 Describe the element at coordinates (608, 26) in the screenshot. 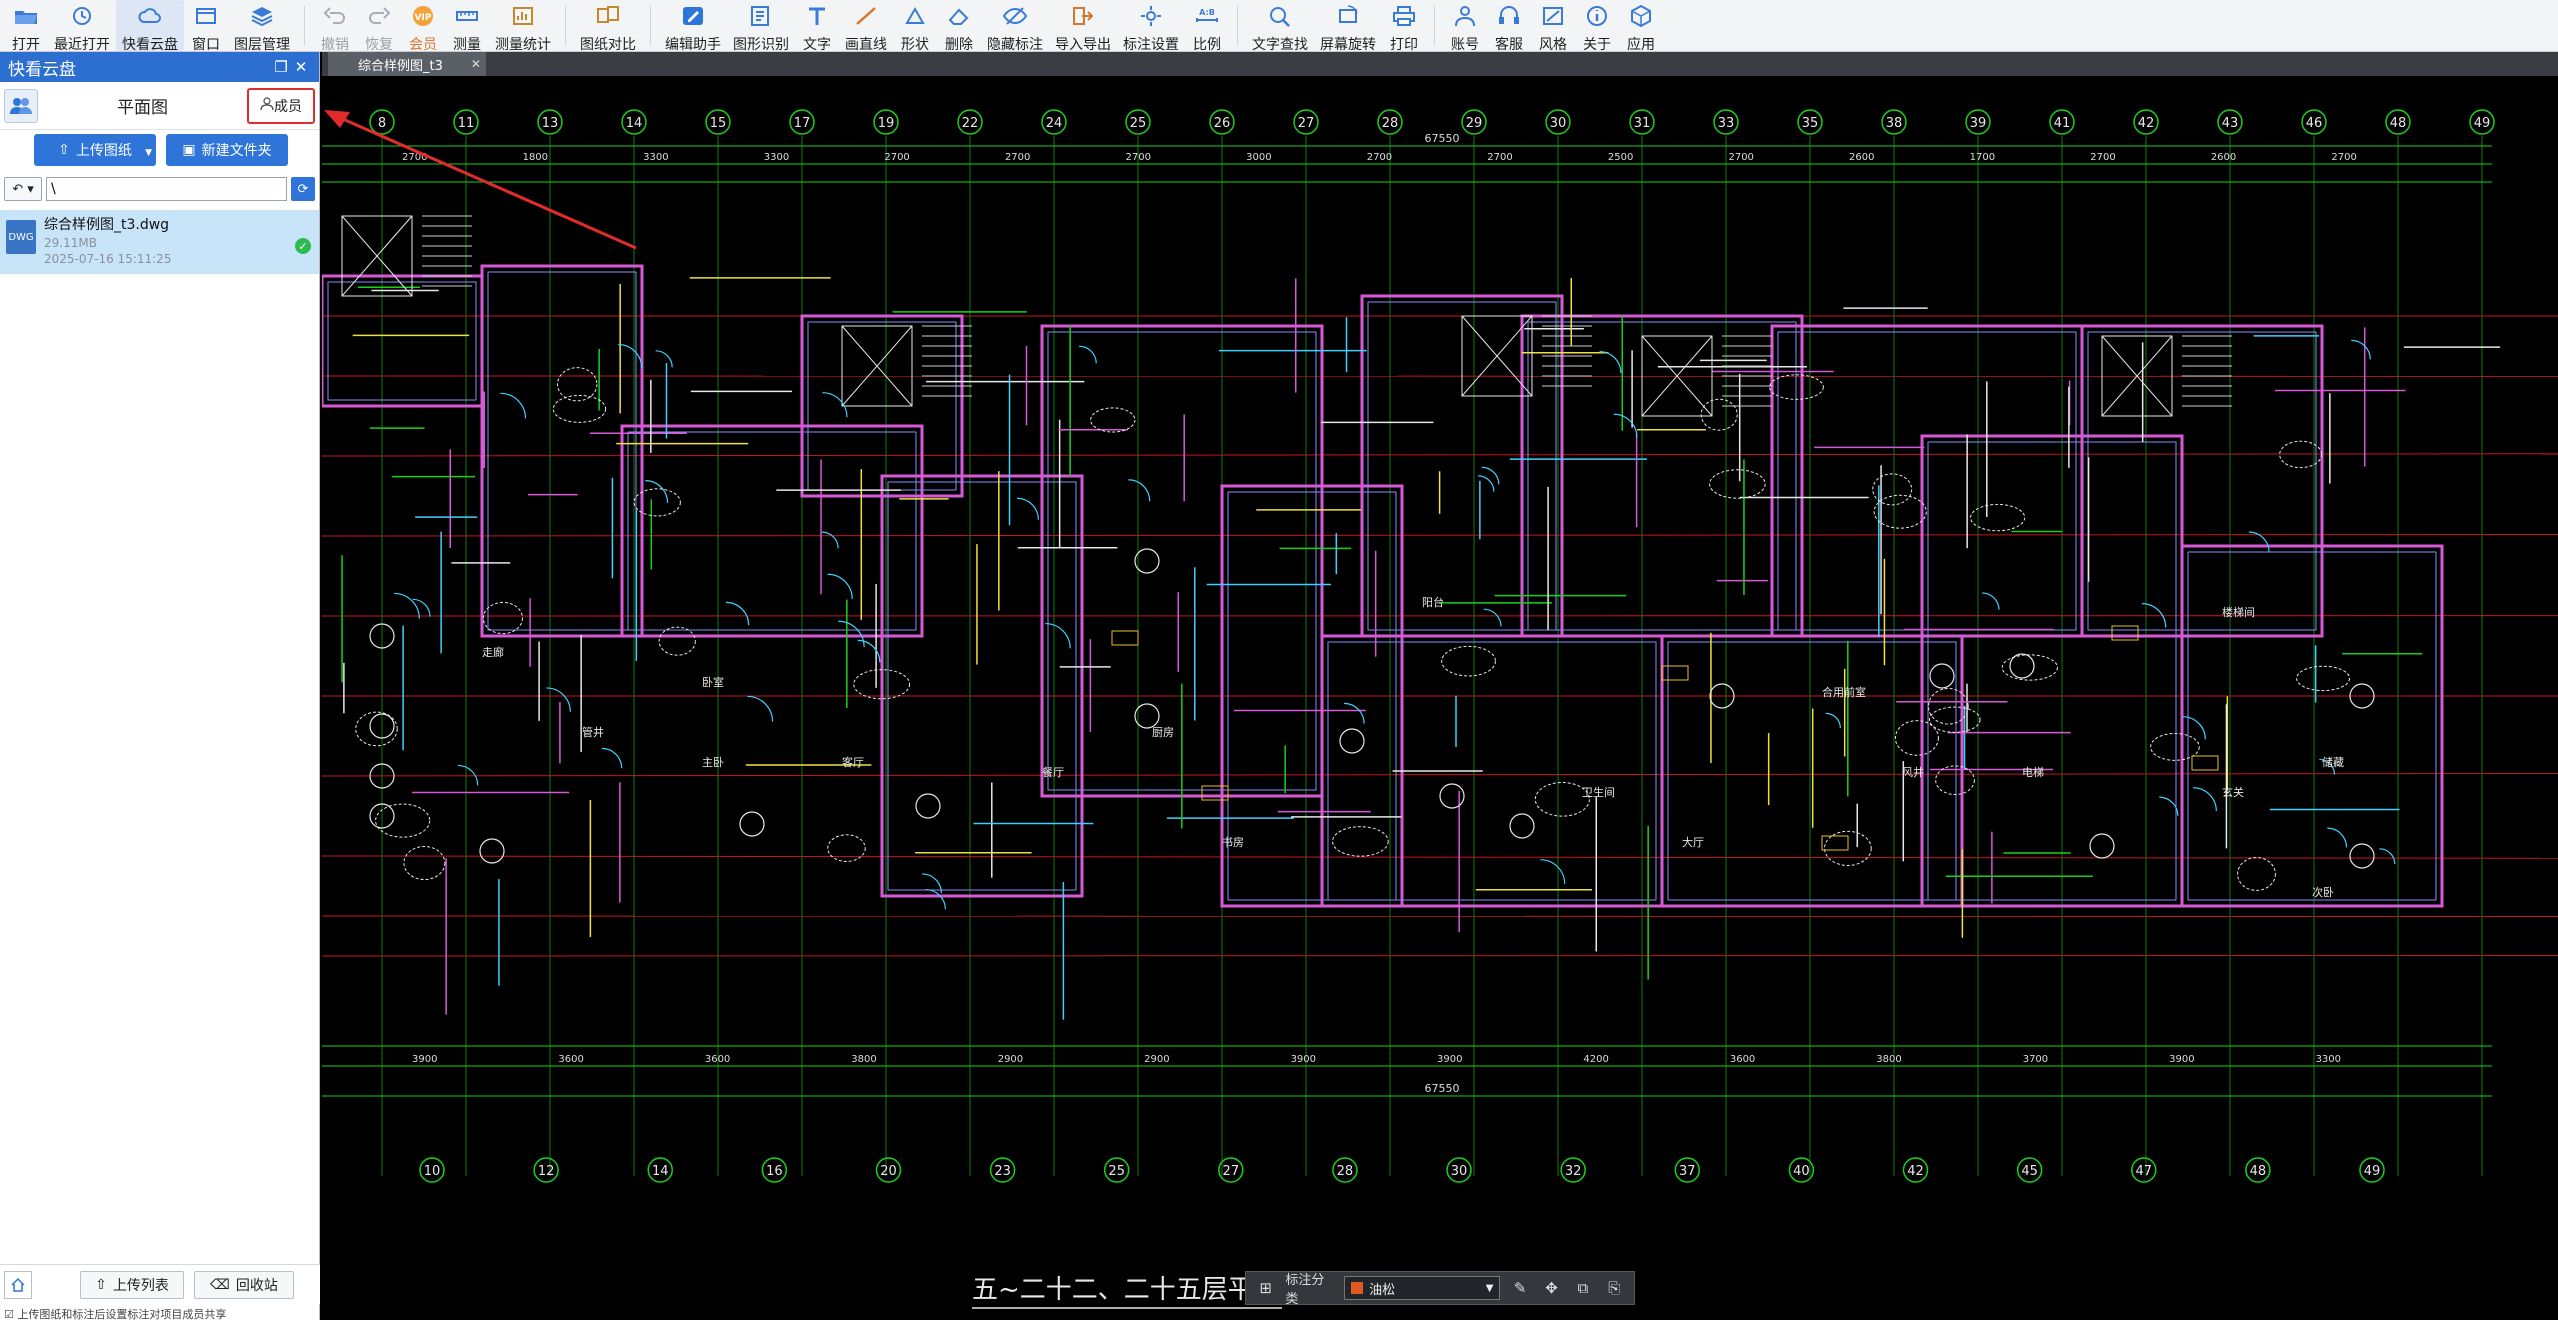

I see `toolbar-compare-button: 图纸对比` at that location.